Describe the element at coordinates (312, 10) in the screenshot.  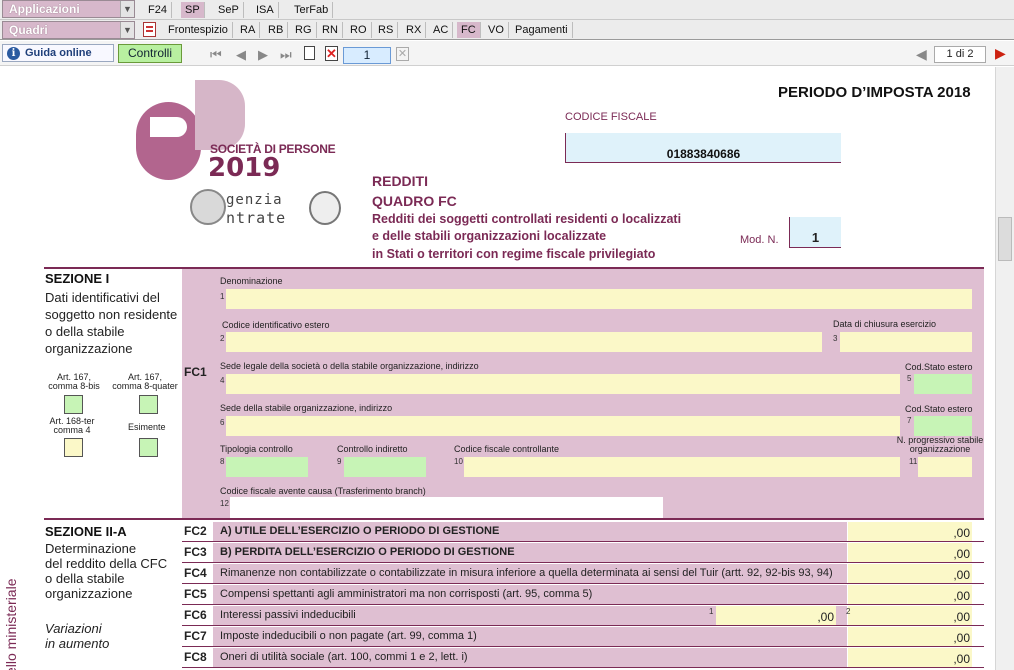
I see `tab-terfab: TerFab` at that location.